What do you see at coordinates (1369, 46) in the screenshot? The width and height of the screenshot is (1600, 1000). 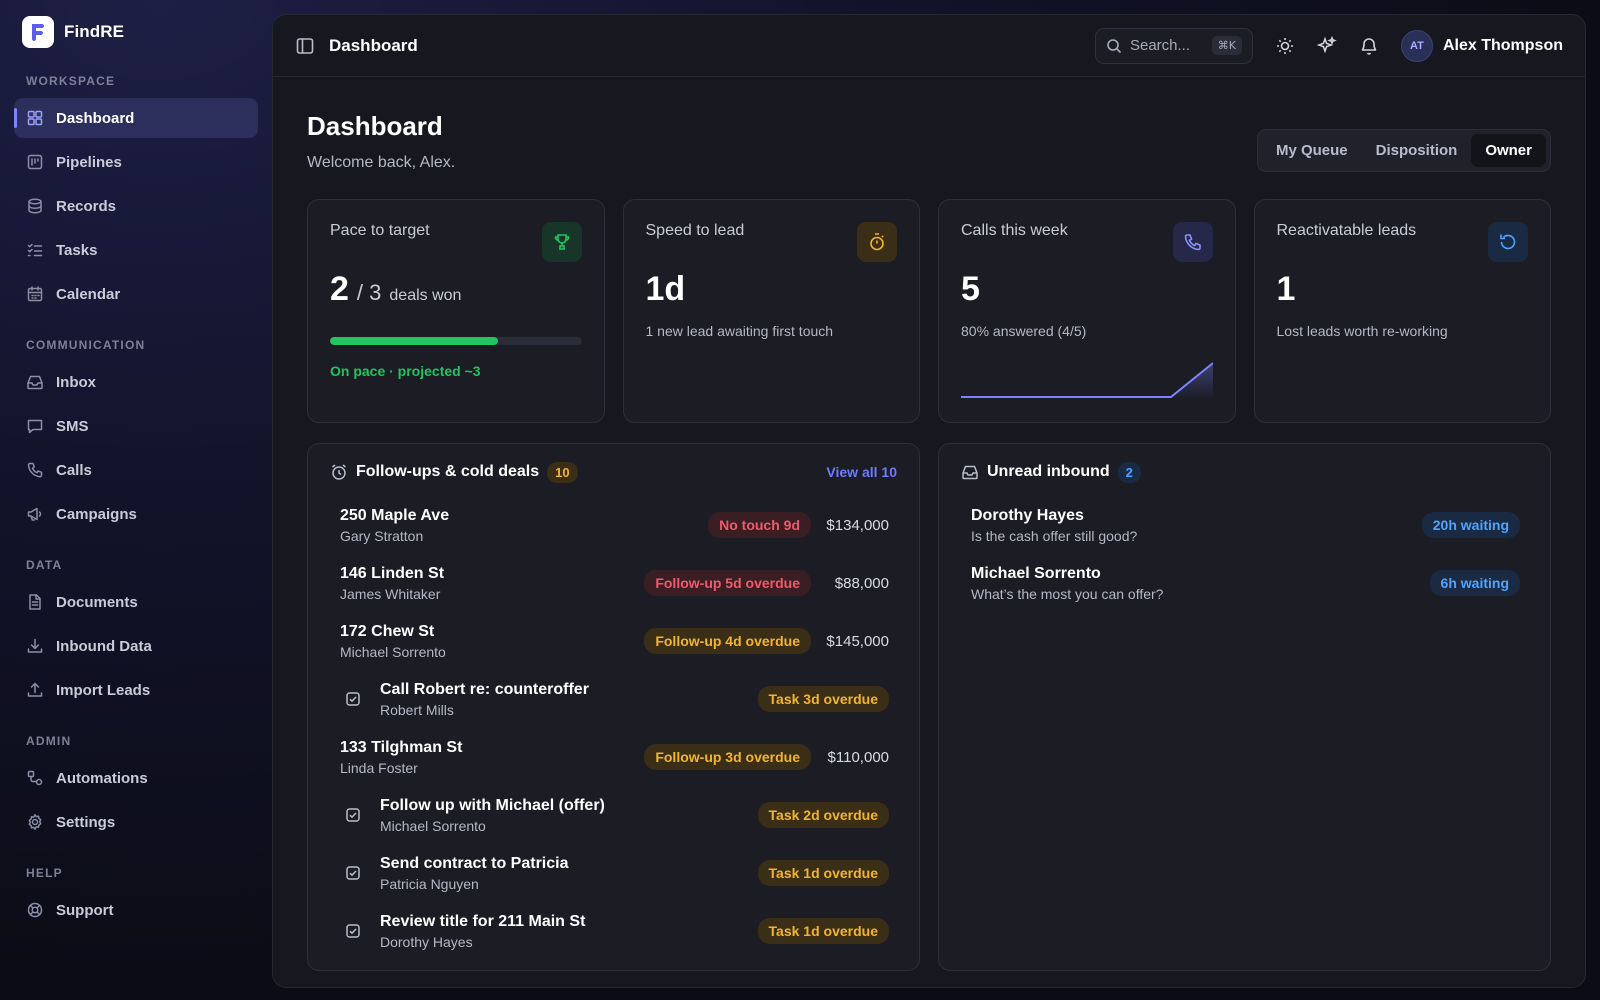 I see `bell-icon` at bounding box center [1369, 46].